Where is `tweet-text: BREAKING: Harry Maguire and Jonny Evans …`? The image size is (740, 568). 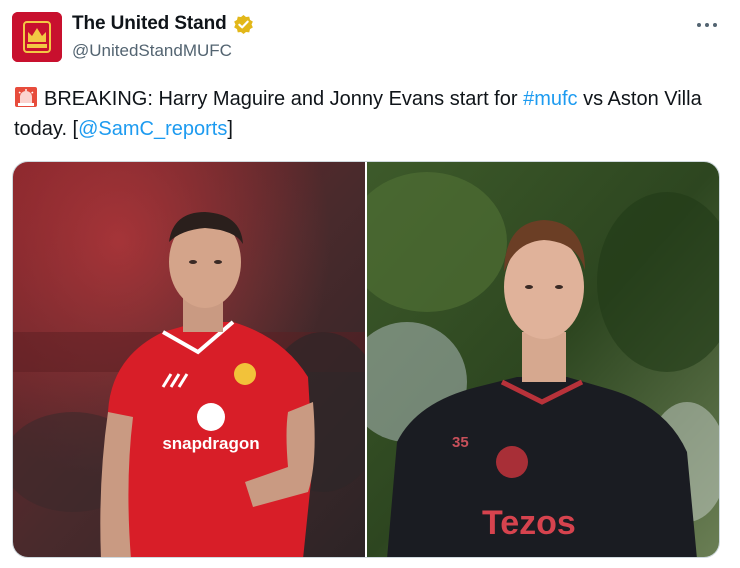 tweet-text: BREAKING: Harry Maguire and Jonny Evans … is located at coordinates (370, 114).